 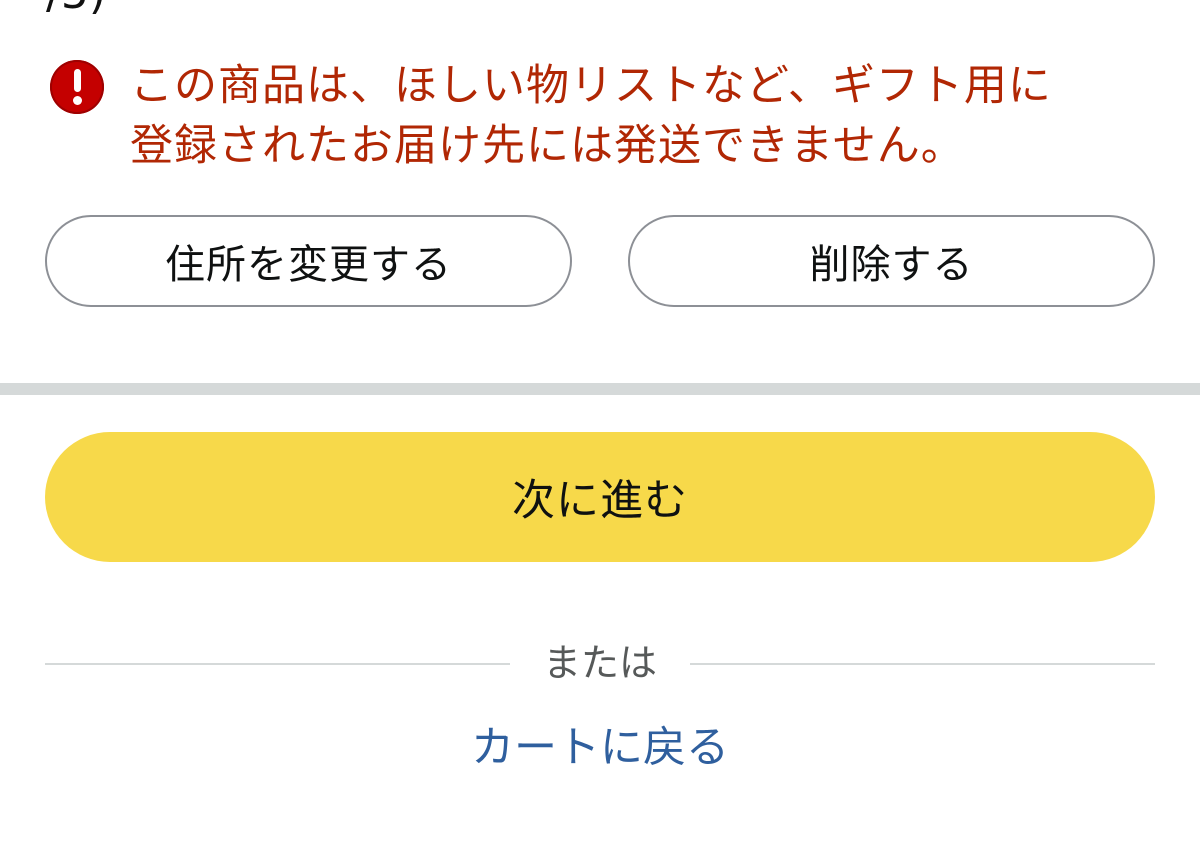 What do you see at coordinates (591, 86) in the screenshot?
I see `alert-message-line-1: この商品は、ほしい物リストなど、ギフト用に` at bounding box center [591, 86].